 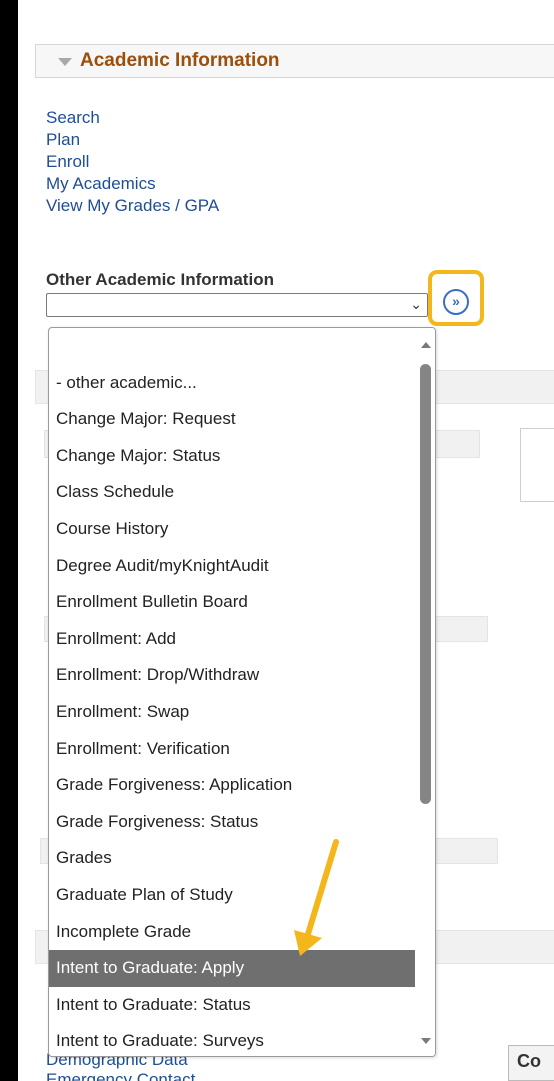 I want to click on link-enroll: Enroll, so click(x=132, y=162).